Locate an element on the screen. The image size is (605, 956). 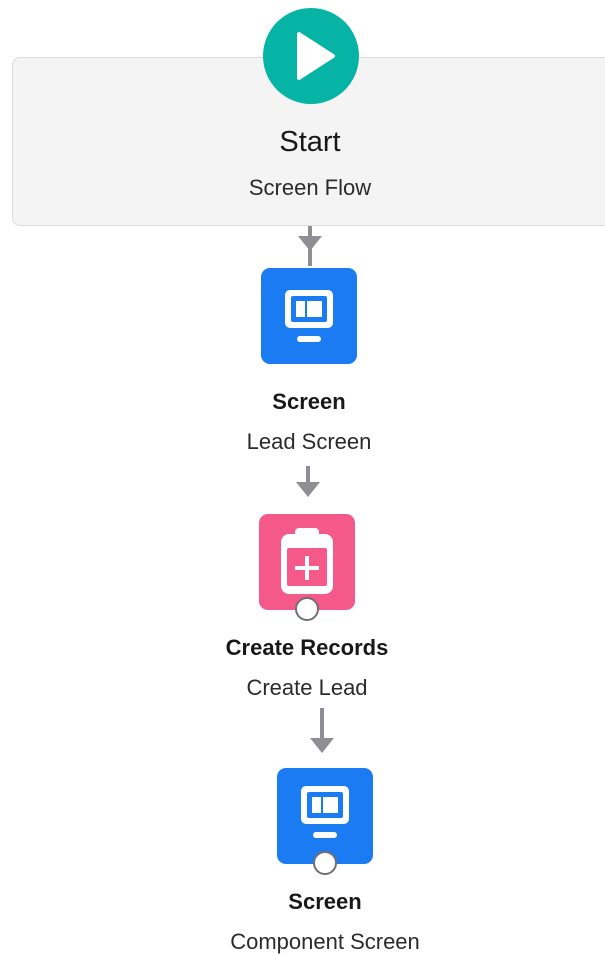
start-node is located at coordinates (311, 56).